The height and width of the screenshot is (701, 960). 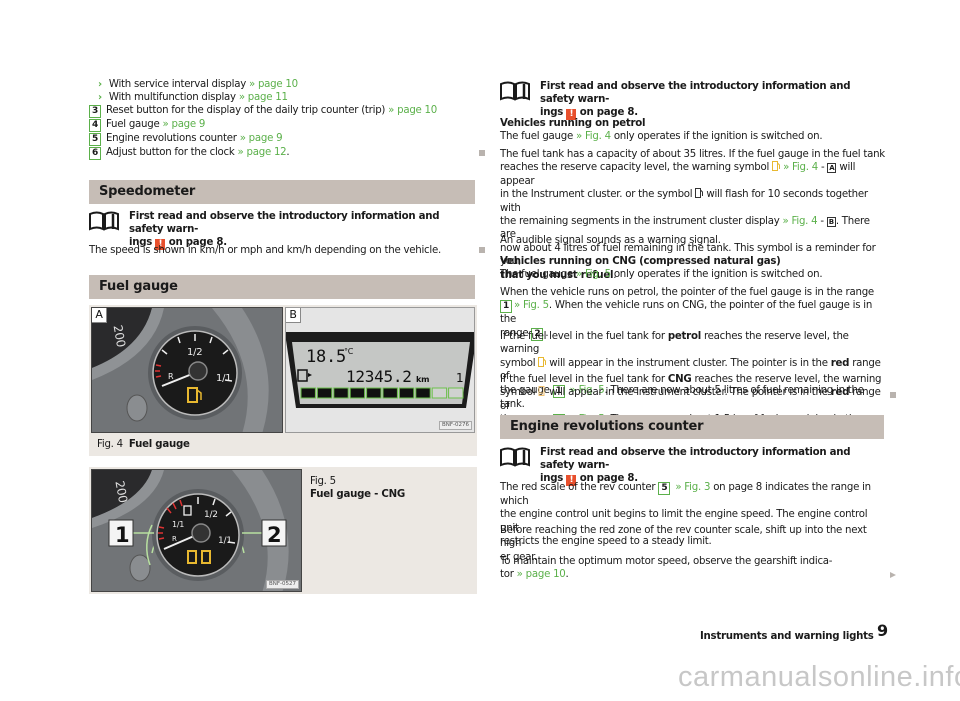 What do you see at coordinates (95, 125) in the screenshot?
I see `item-number-badge: 4` at bounding box center [95, 125].